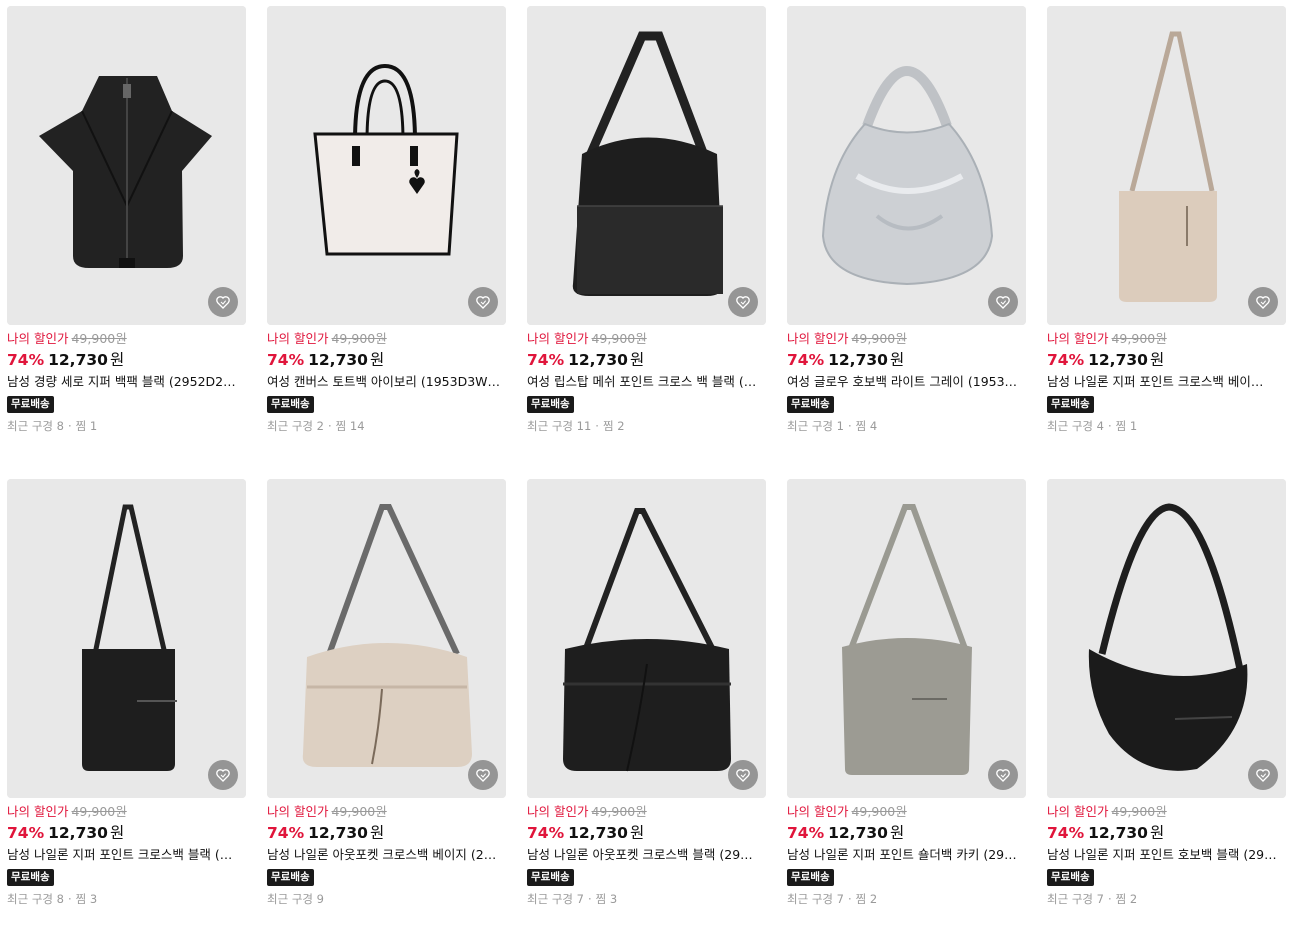 The image size is (1297, 952). Describe the element at coordinates (320, 426) in the screenshot. I see `recent-views-count: 2` at that location.